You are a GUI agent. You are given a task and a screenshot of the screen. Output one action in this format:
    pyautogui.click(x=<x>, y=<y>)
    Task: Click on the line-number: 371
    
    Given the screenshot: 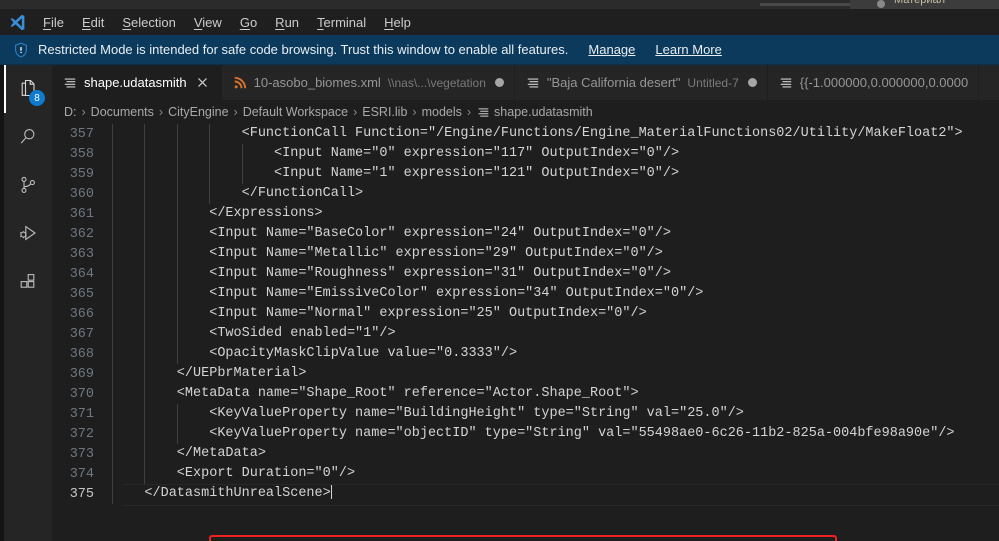 What is the action you would take?
    pyautogui.click(x=81, y=414)
    